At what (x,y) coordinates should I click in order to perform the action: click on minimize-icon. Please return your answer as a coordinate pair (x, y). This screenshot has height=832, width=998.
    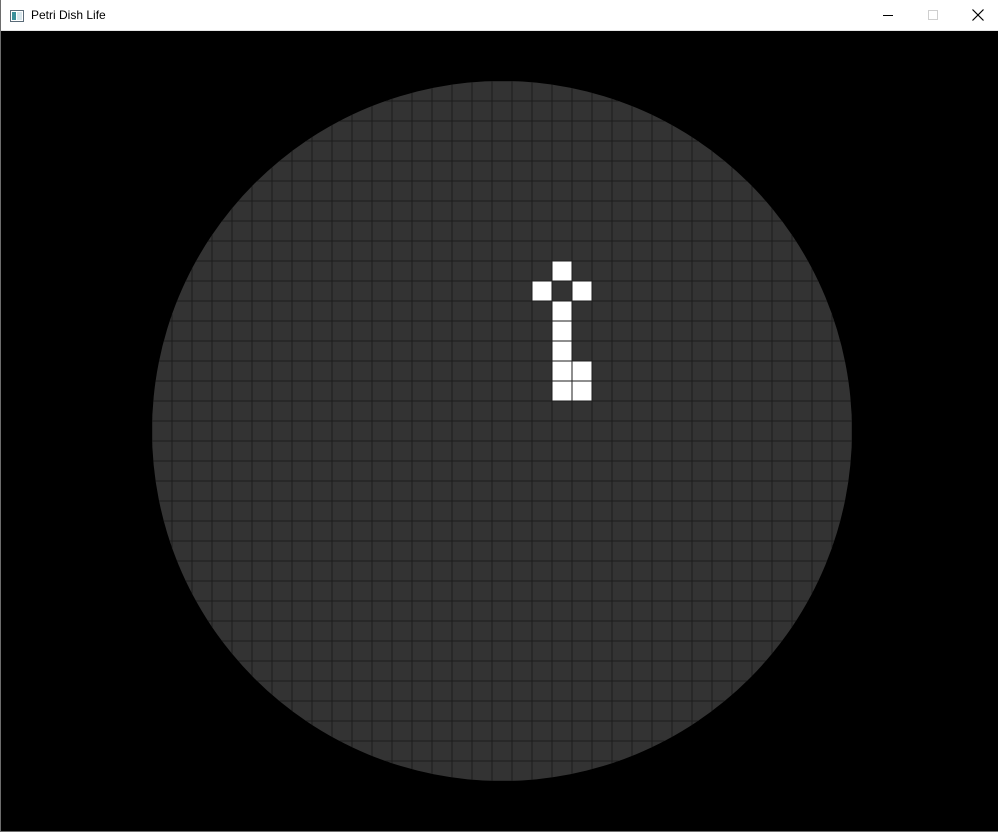
    Looking at the image, I should click on (888, 15).